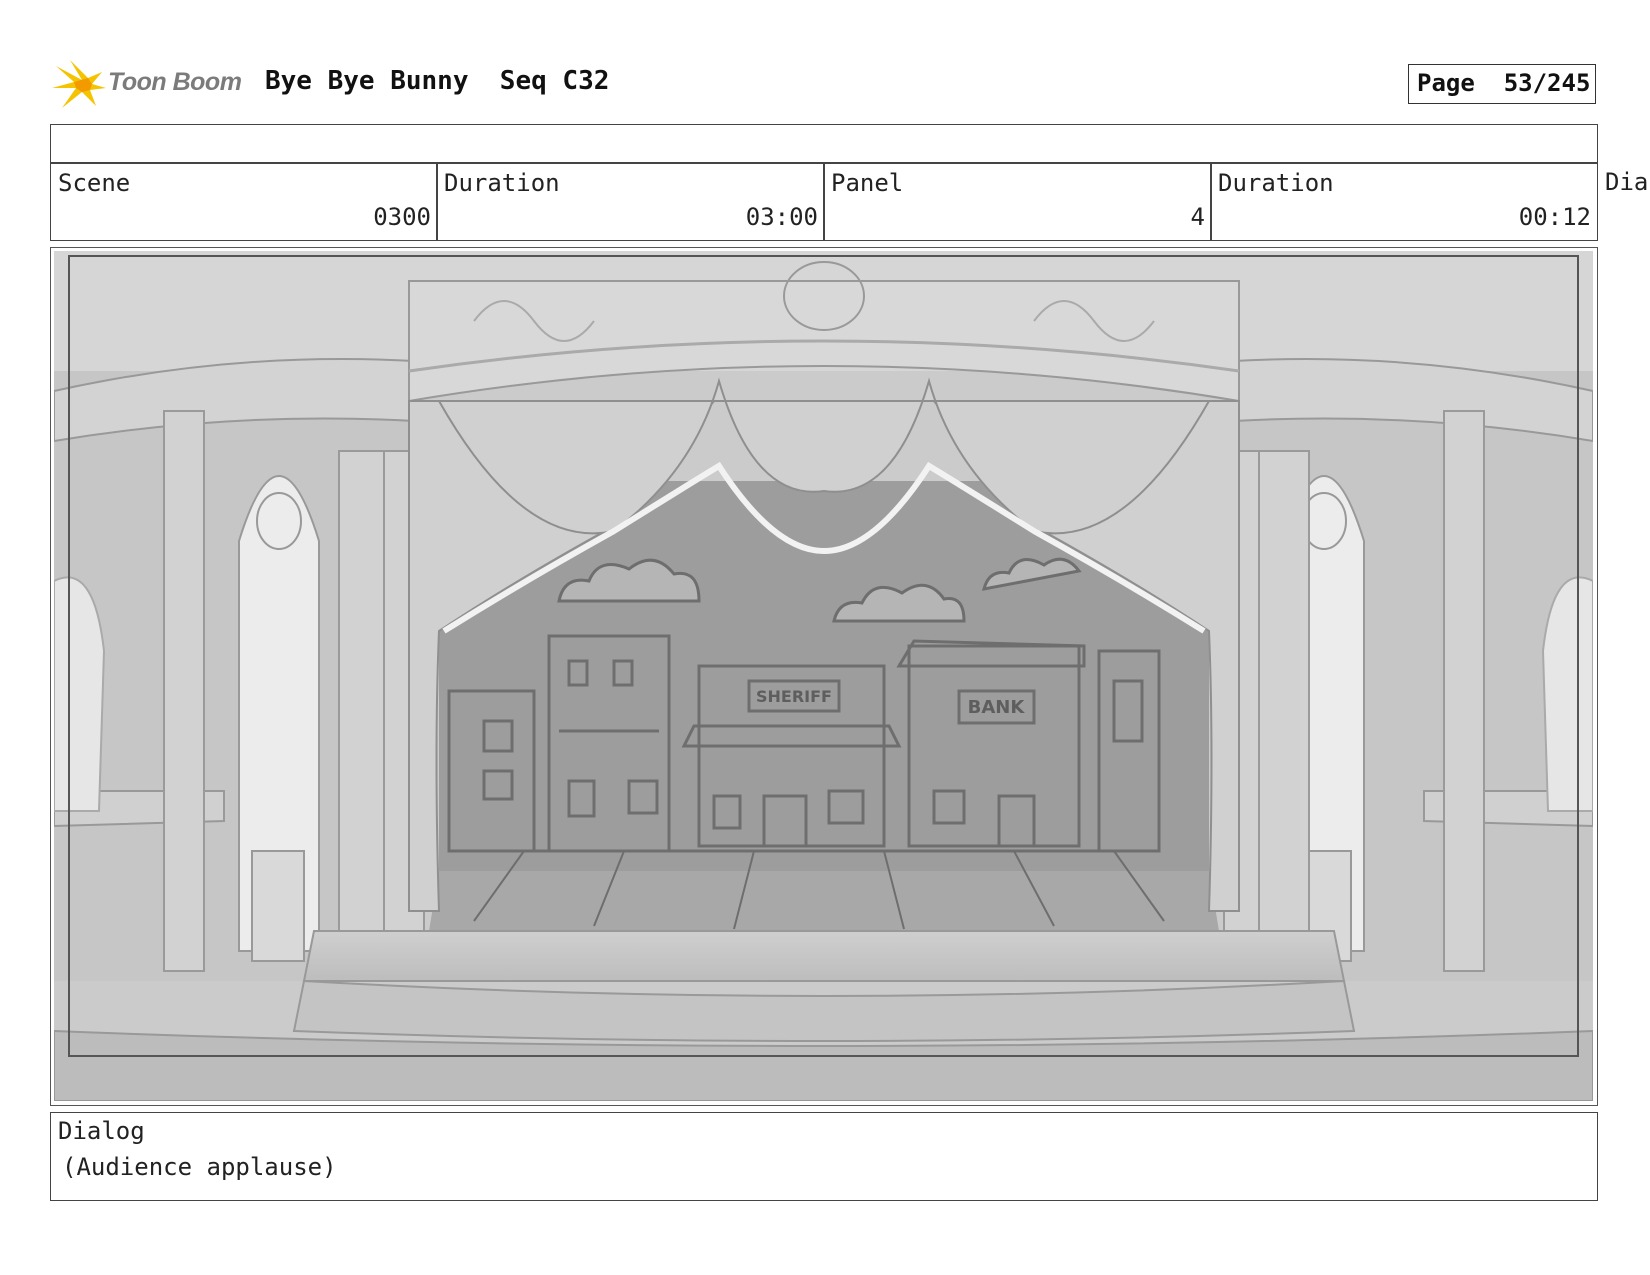  I want to click on header-strip, so click(824, 144).